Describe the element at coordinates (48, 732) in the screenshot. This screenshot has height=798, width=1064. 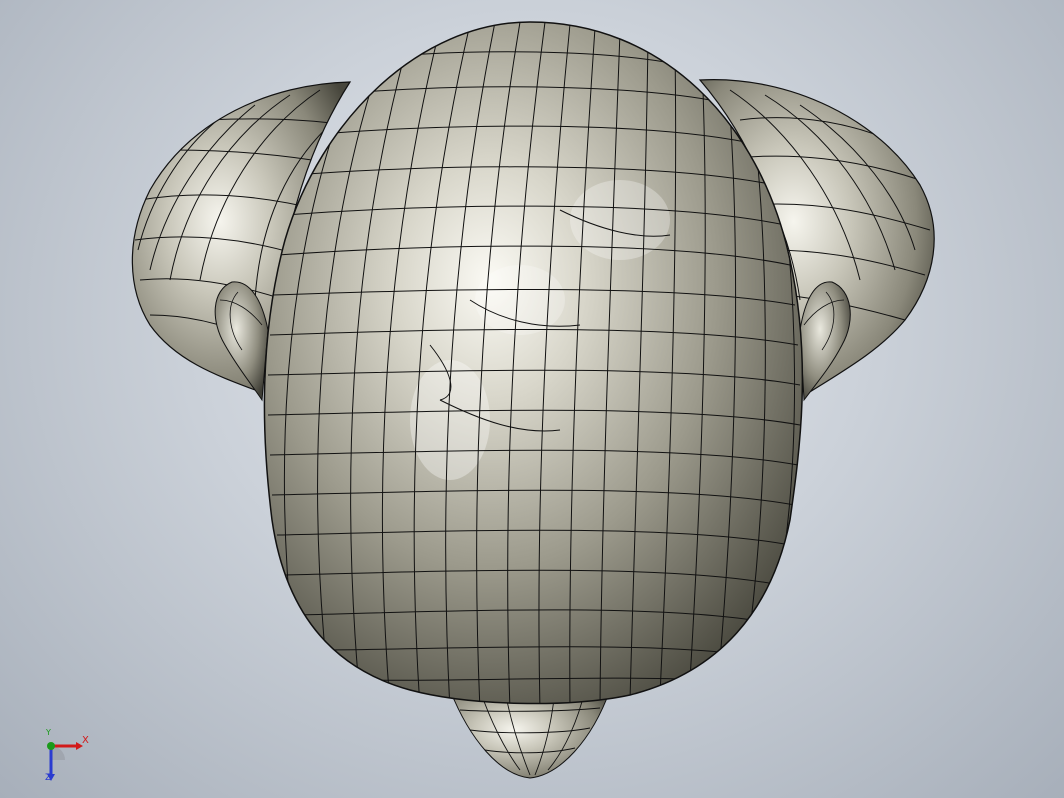
I see `triad-y-label: Y` at that location.